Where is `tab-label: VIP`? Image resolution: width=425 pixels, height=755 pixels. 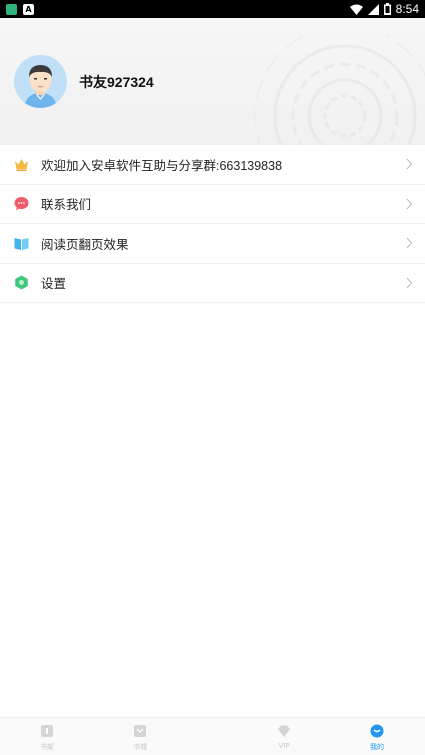
tab-label: VIP is located at coordinates (284, 746).